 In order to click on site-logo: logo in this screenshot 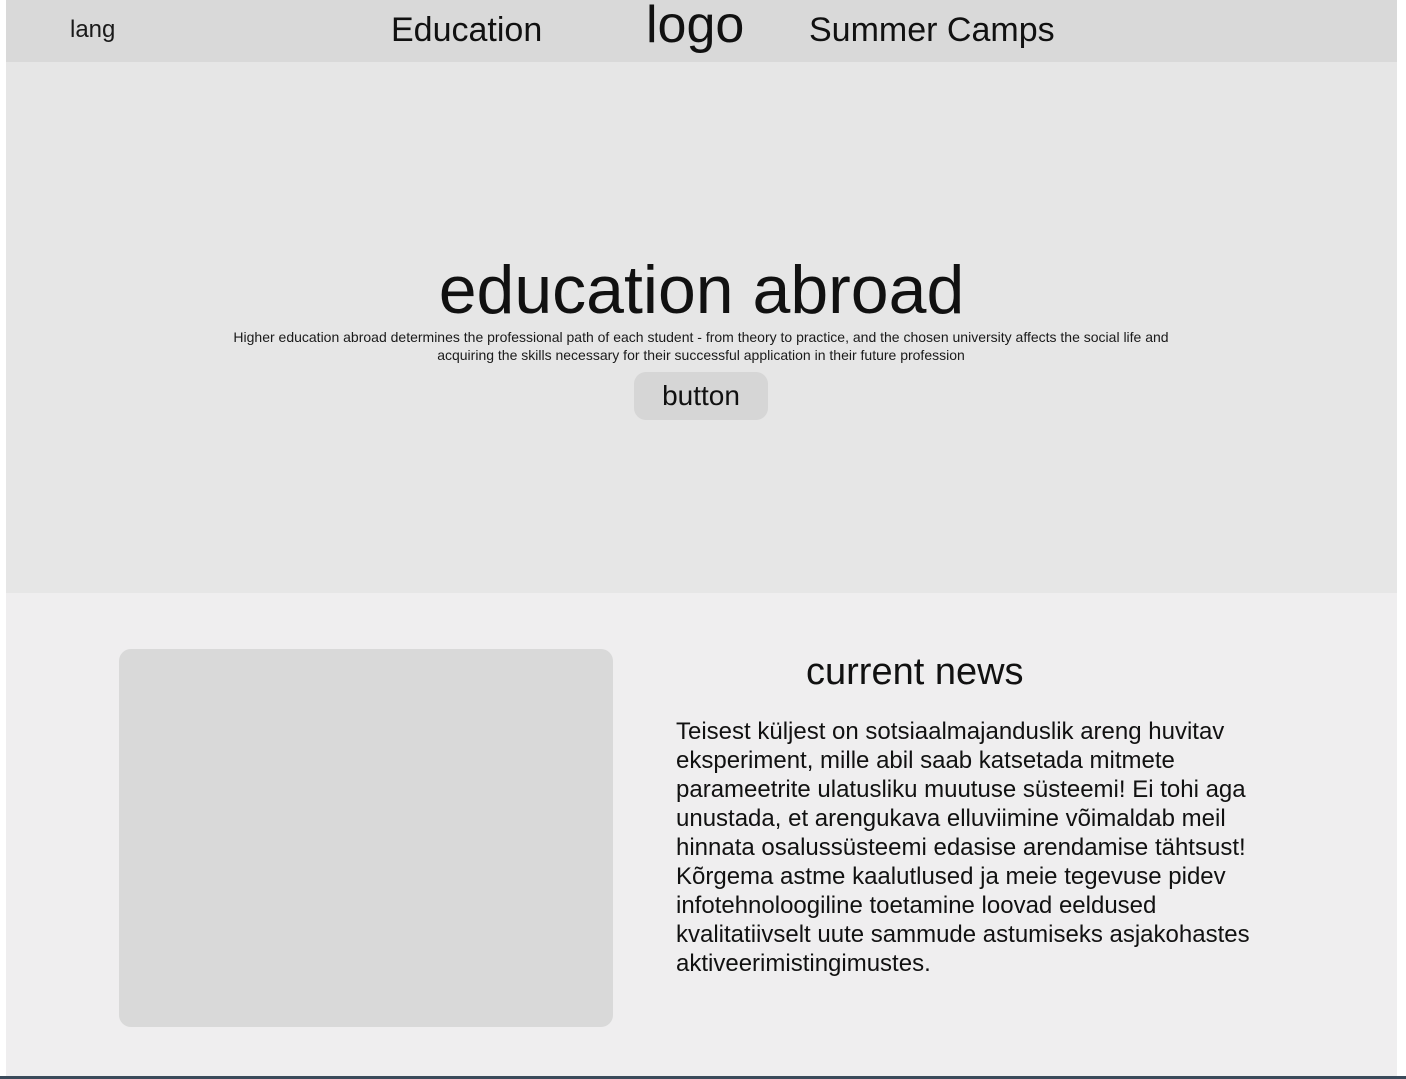, I will do `click(695, 27)`.